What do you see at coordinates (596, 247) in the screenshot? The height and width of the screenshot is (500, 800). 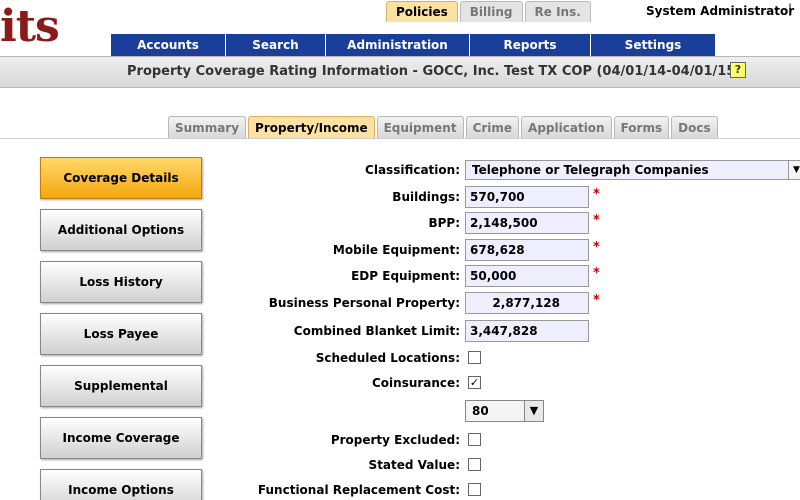 I see `mobile-required-mark: *` at bounding box center [596, 247].